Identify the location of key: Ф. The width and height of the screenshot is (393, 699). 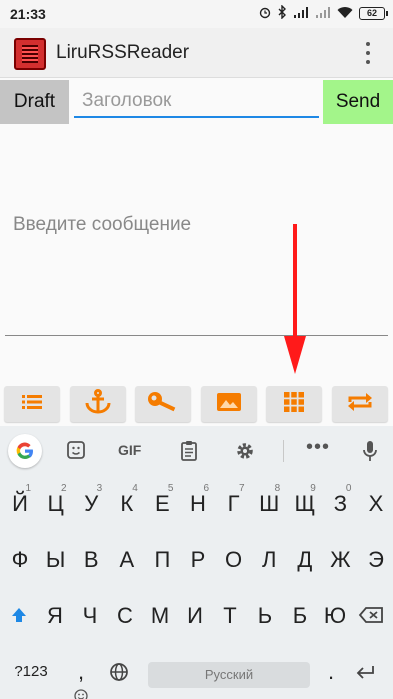
(20, 560).